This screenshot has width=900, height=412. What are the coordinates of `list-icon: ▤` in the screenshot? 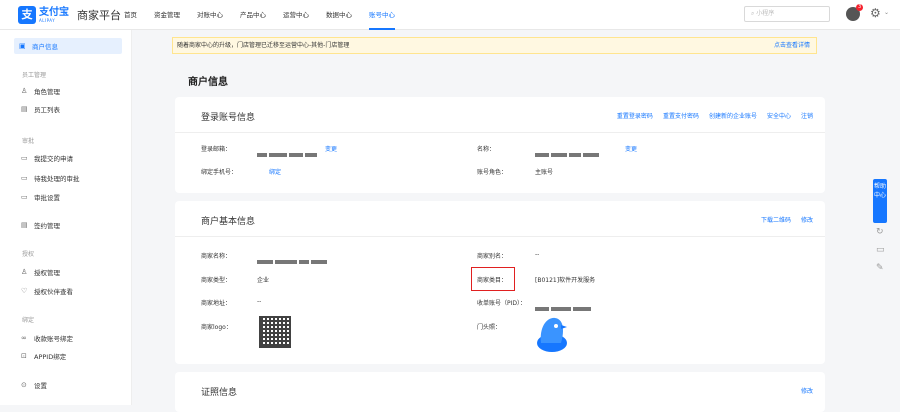 It's located at (24, 109).